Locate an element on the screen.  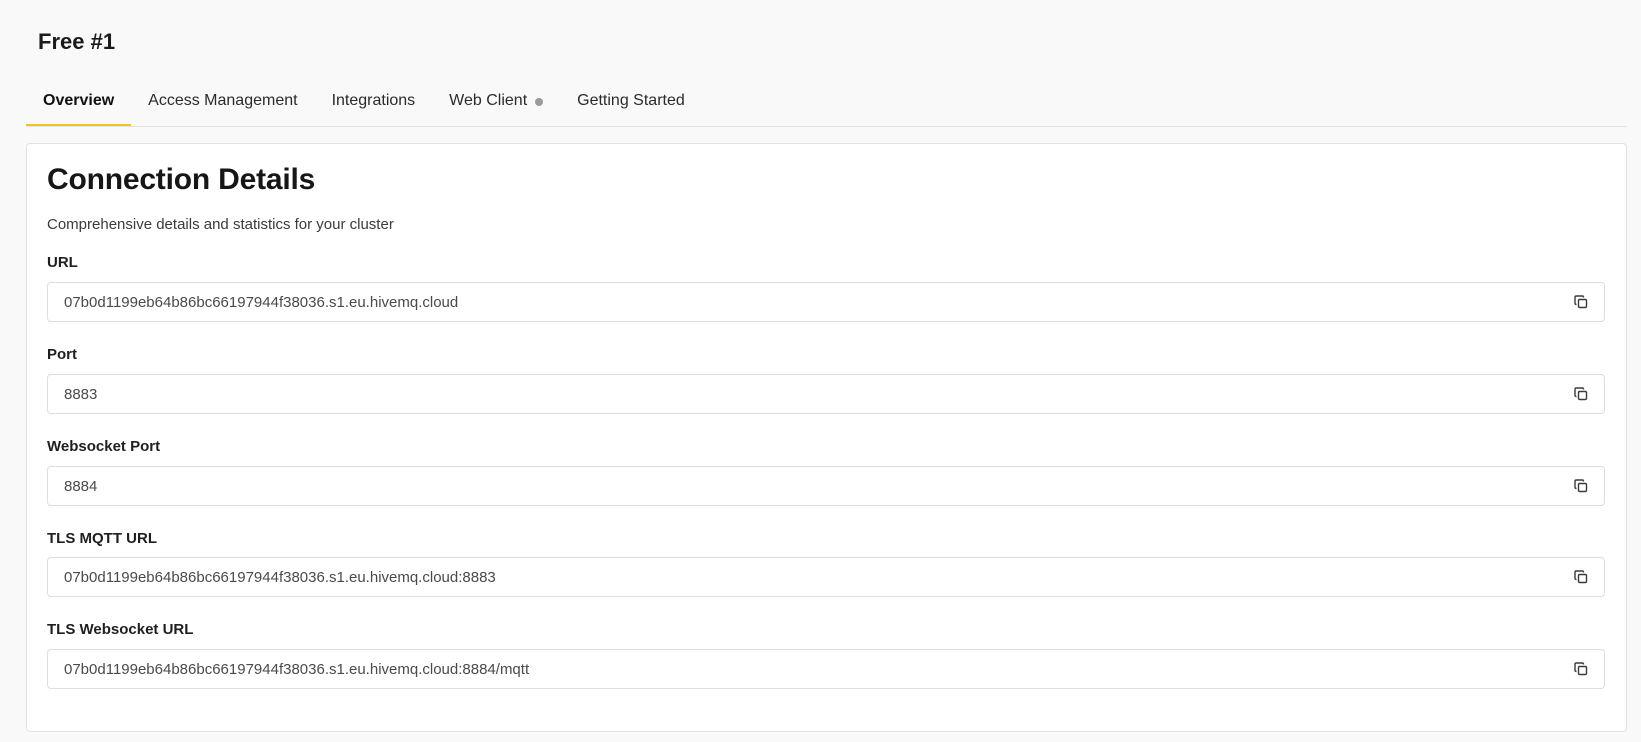
tab-web-client: Web Client is located at coordinates (496, 103).